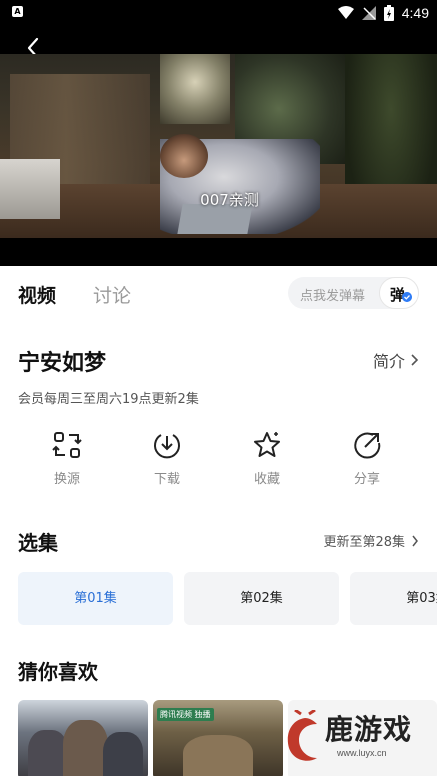  I want to click on favorite-button: 收藏, so click(267, 458).